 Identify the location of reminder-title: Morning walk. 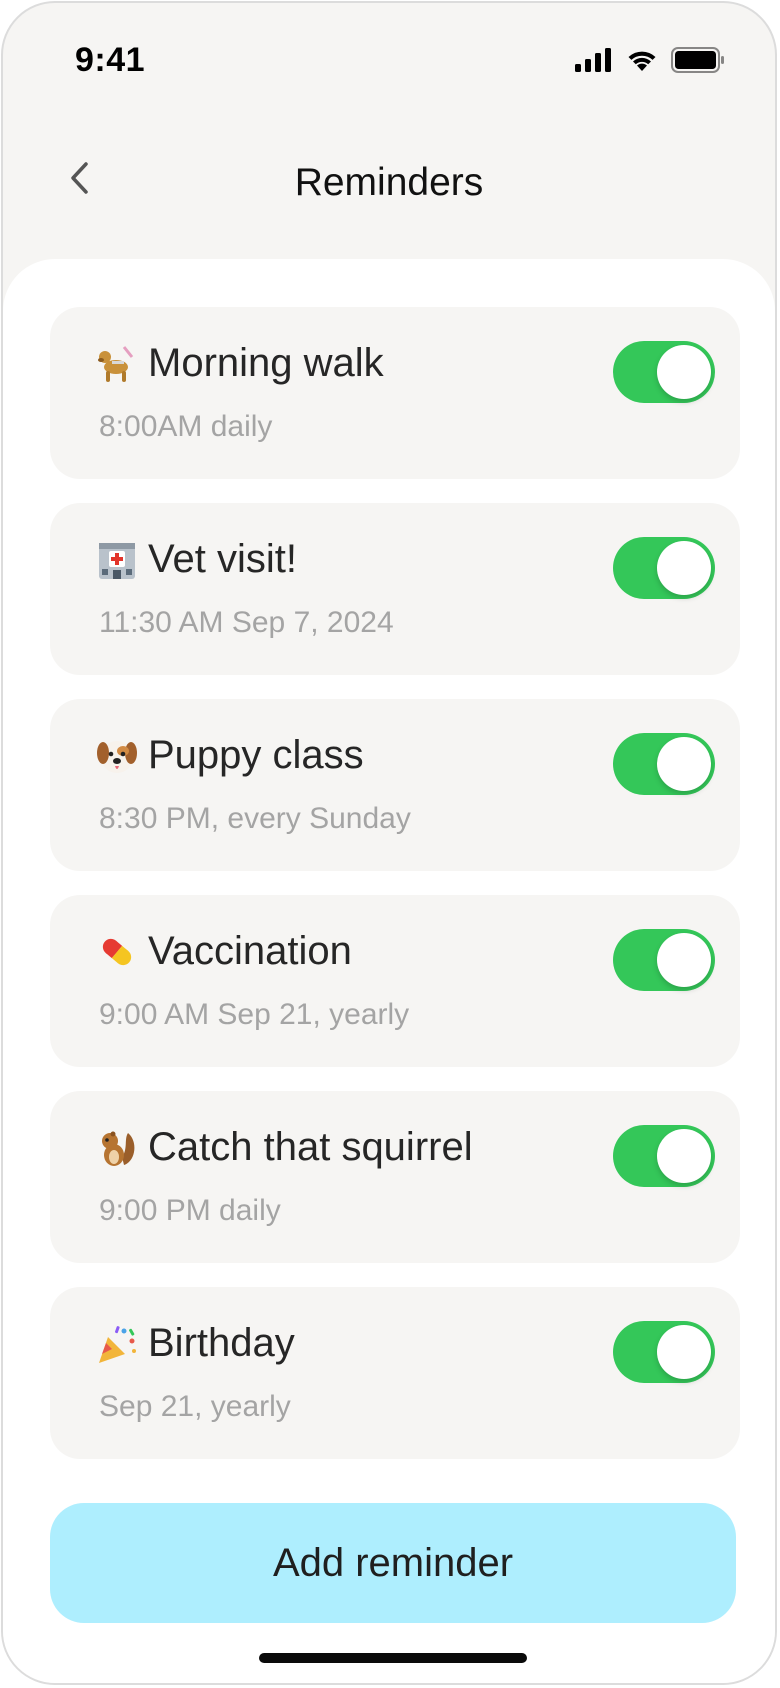
(266, 363).